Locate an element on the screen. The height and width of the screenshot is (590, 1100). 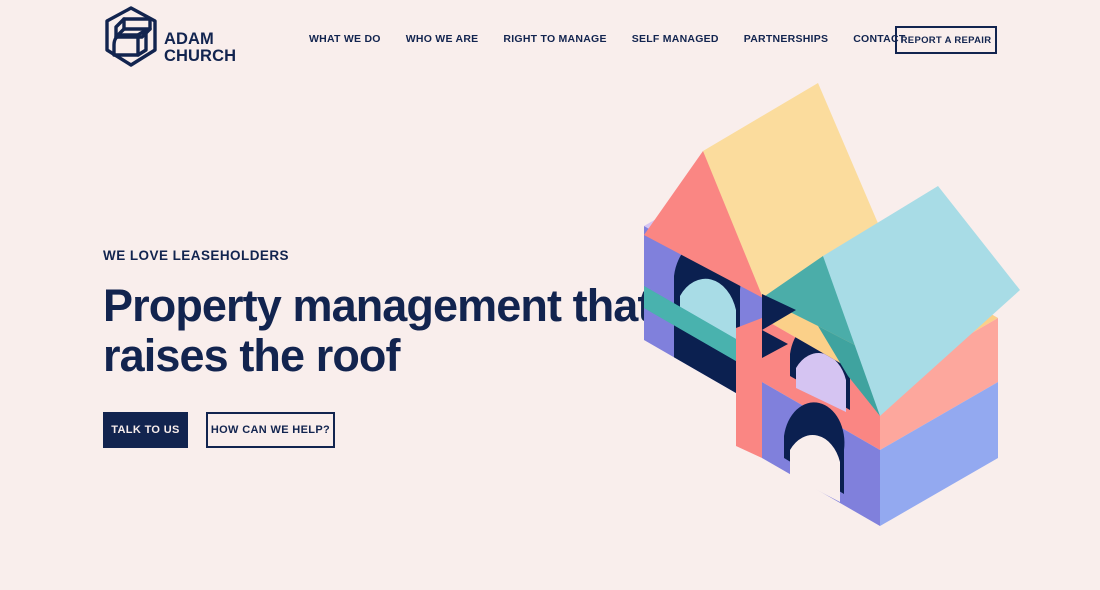
talk-to-us-button: TALK TO US is located at coordinates (145, 430).